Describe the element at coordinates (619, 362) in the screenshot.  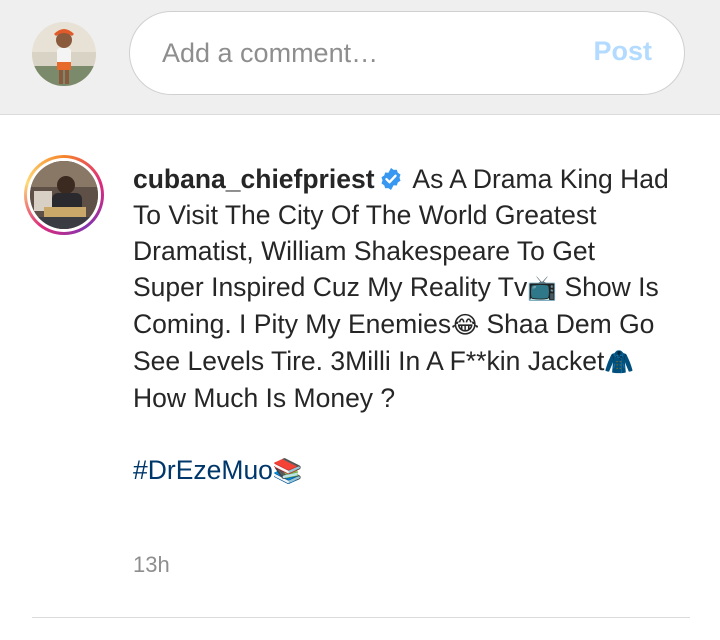
I see `coat-emoji-icon: 🧥` at that location.